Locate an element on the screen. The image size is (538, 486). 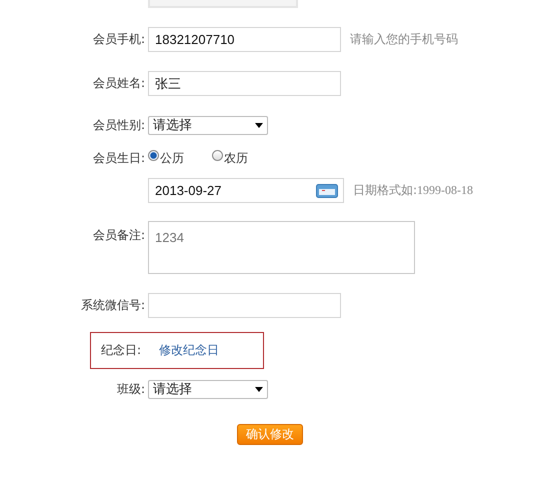
edit-anniversary-link: 修改纪念日 is located at coordinates (189, 350).